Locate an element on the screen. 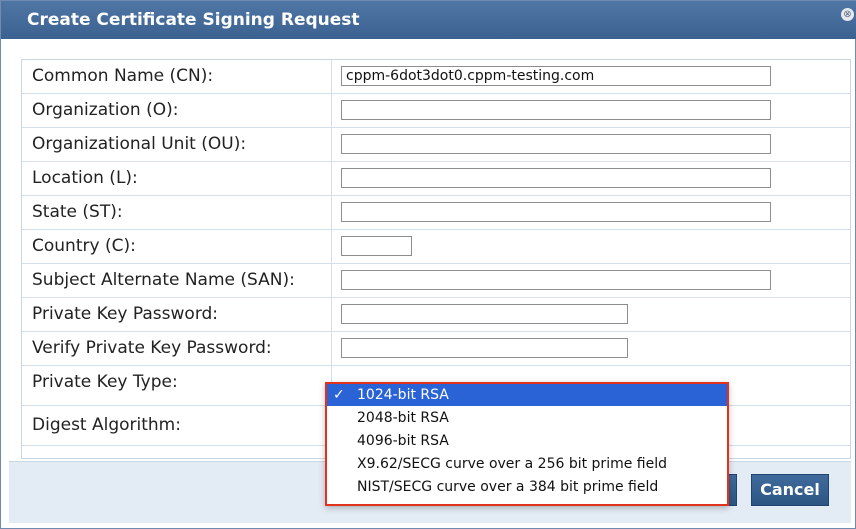 This screenshot has width=856, height=529. checkmark-icon: ✓ is located at coordinates (339, 395).